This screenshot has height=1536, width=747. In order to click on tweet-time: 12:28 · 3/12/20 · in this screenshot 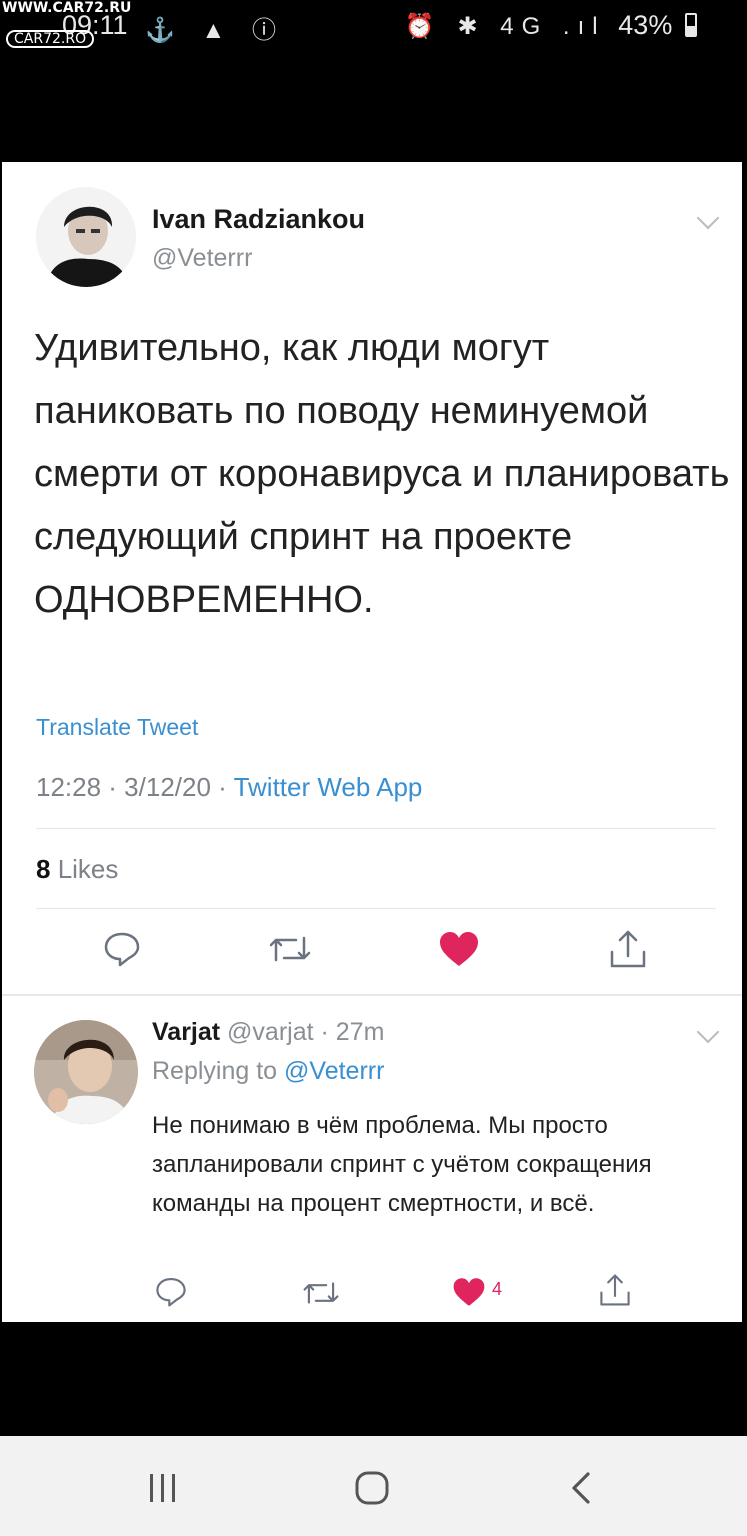, I will do `click(135, 787)`.